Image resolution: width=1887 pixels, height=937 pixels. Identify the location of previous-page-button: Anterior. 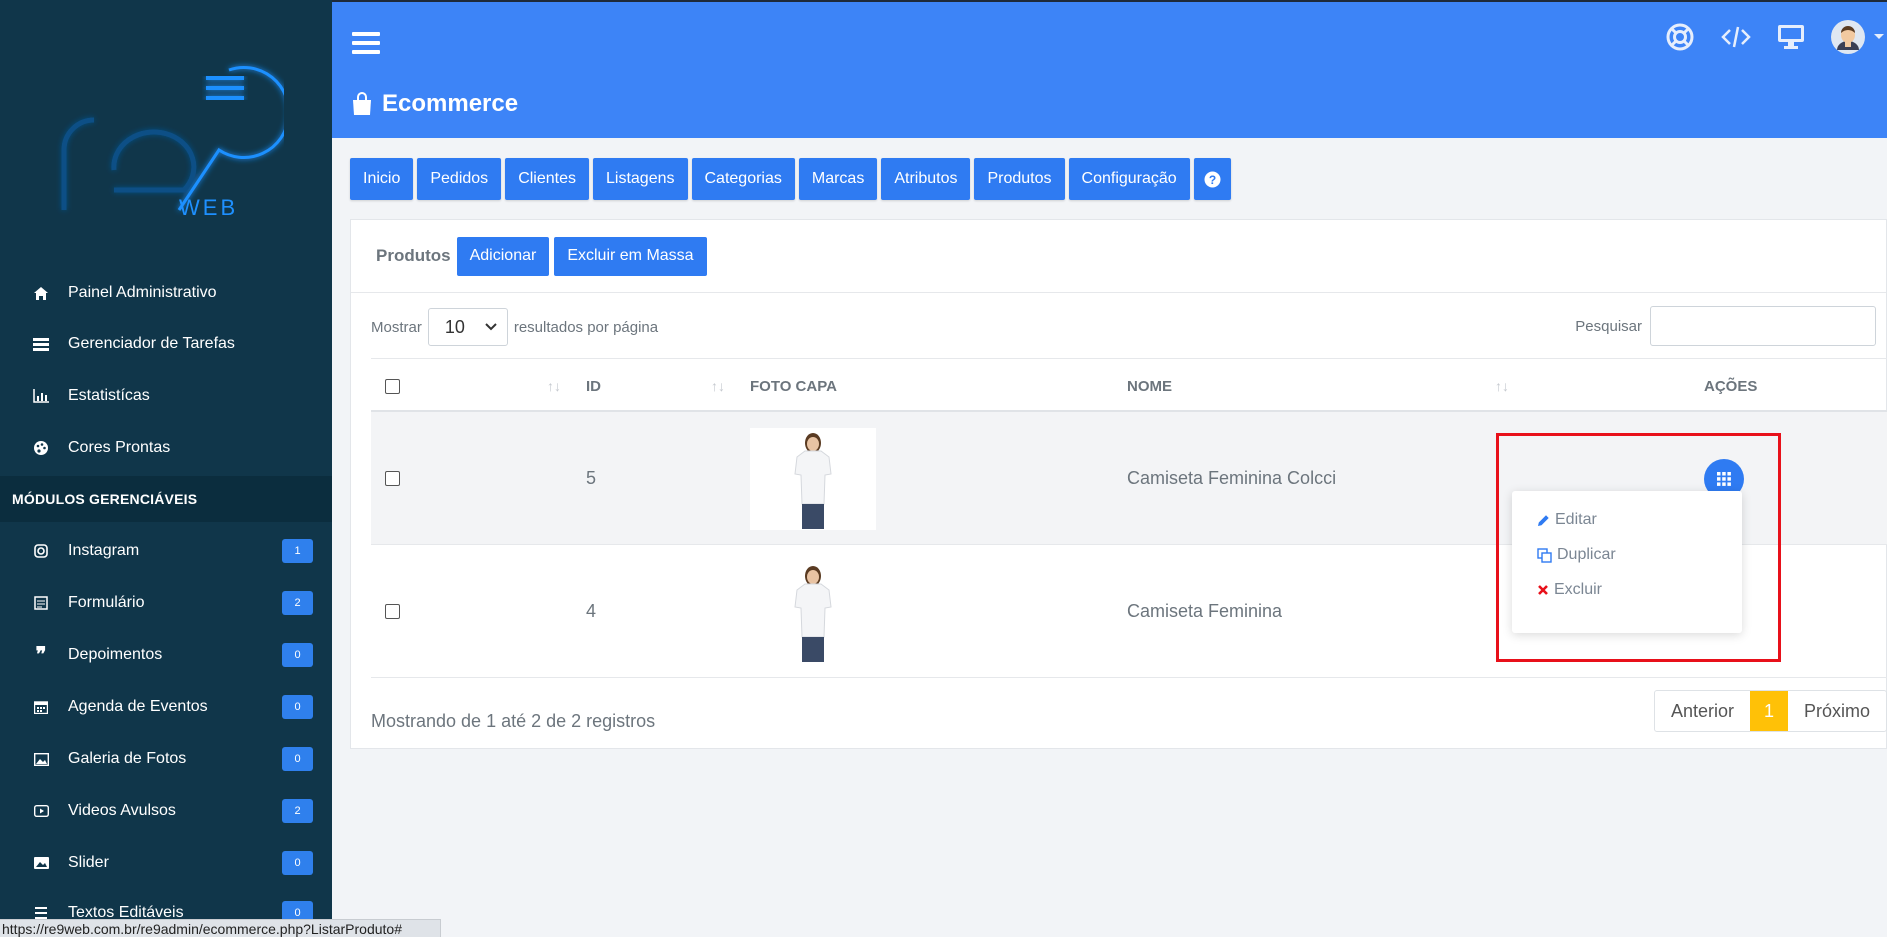
(1702, 711).